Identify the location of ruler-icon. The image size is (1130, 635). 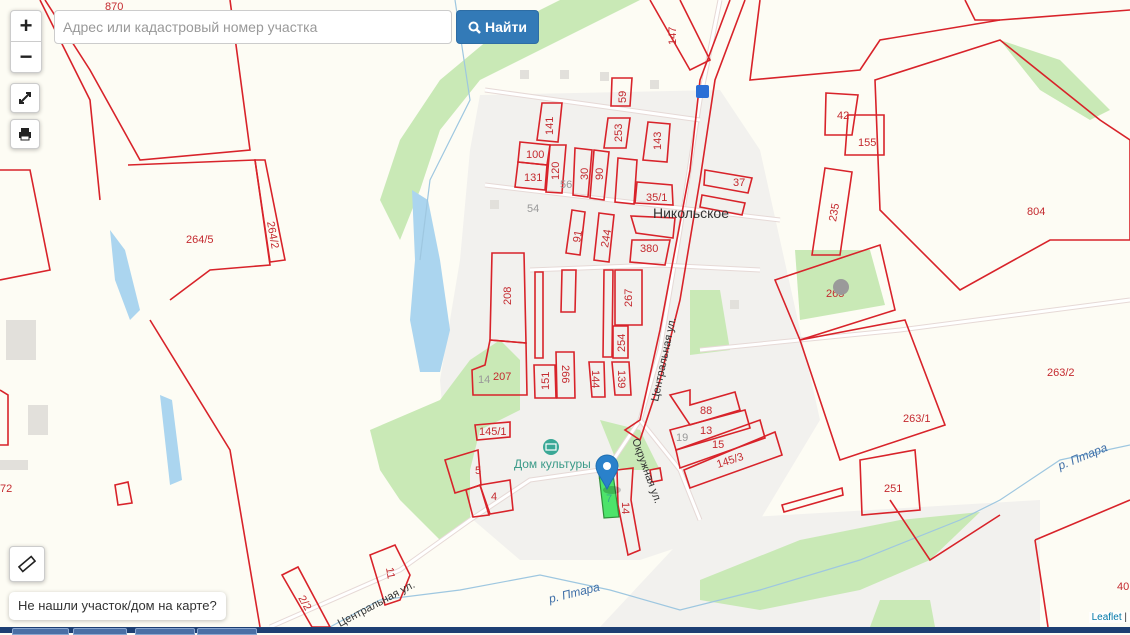
(27, 564).